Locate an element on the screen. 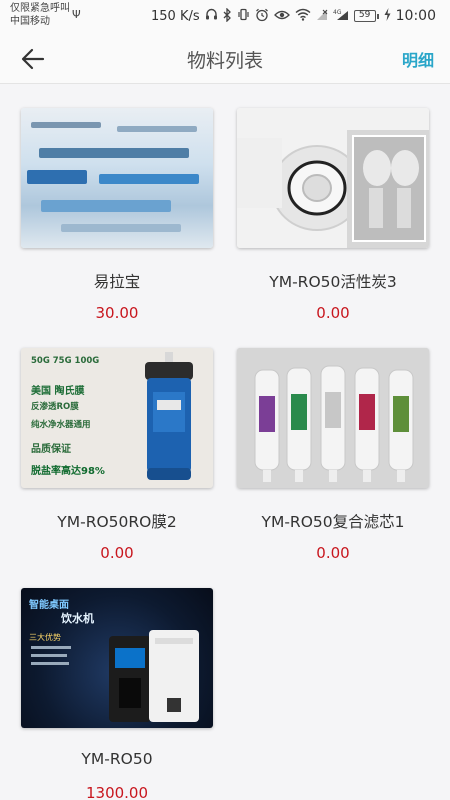  clock: 10:00 is located at coordinates (415, 16).